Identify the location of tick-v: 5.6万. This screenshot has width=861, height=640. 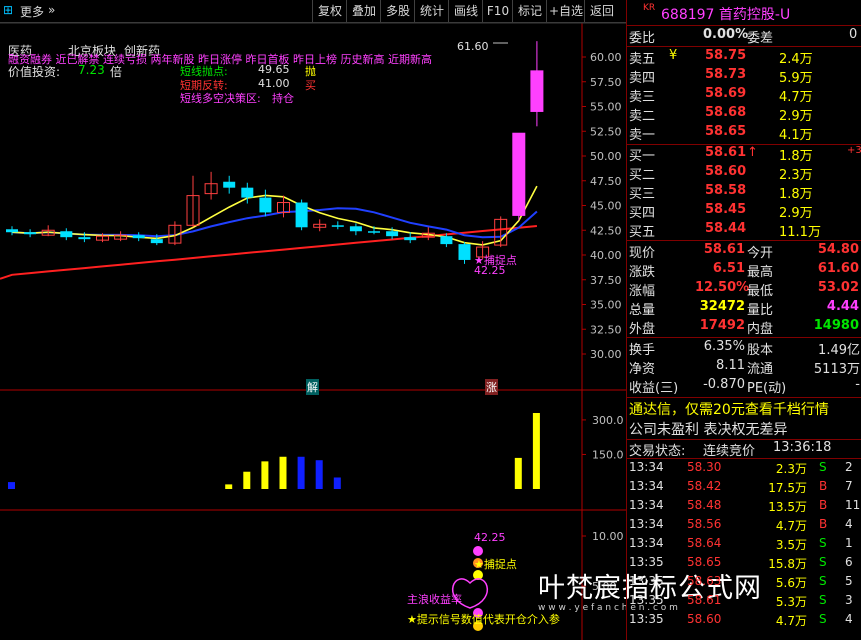
(791, 583).